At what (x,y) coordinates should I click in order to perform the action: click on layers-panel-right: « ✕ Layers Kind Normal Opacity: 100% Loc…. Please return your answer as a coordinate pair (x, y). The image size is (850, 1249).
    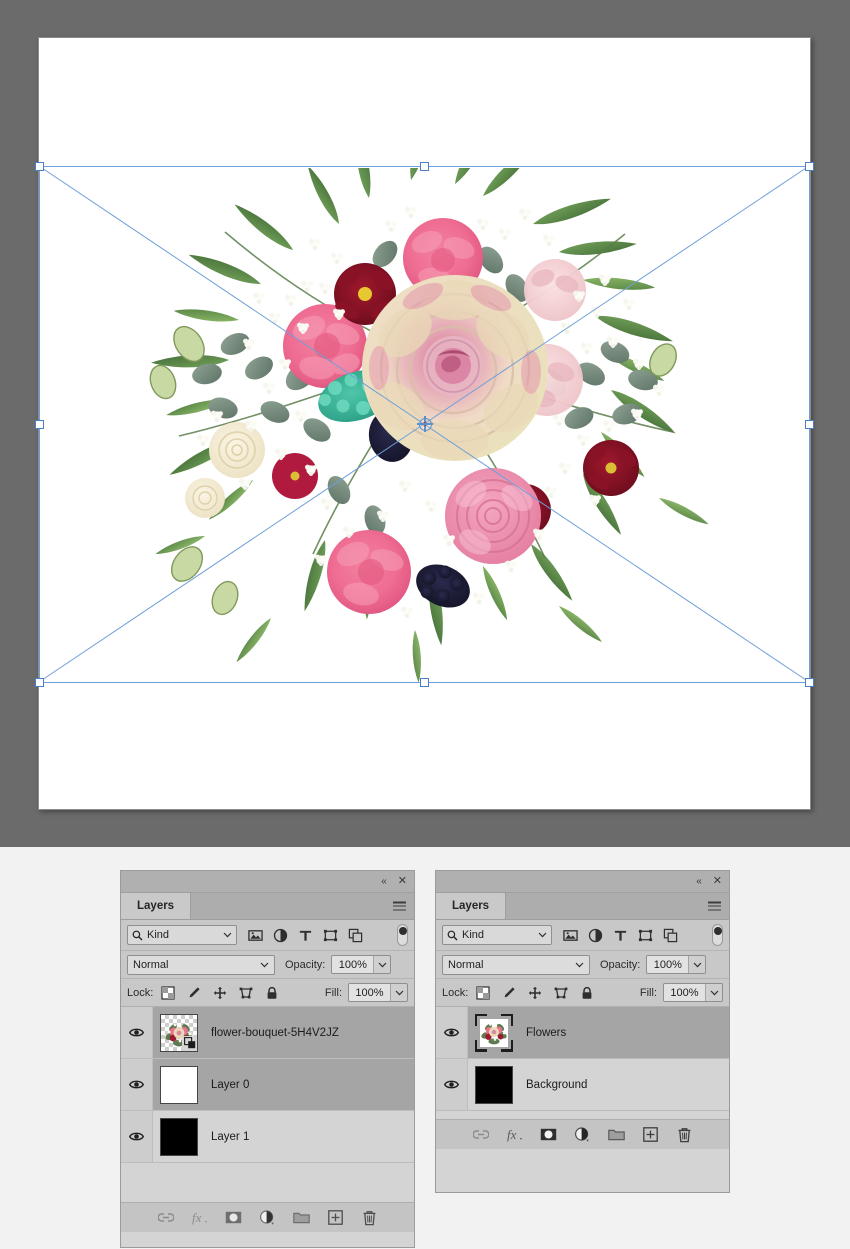
    Looking at the image, I should click on (582, 1031).